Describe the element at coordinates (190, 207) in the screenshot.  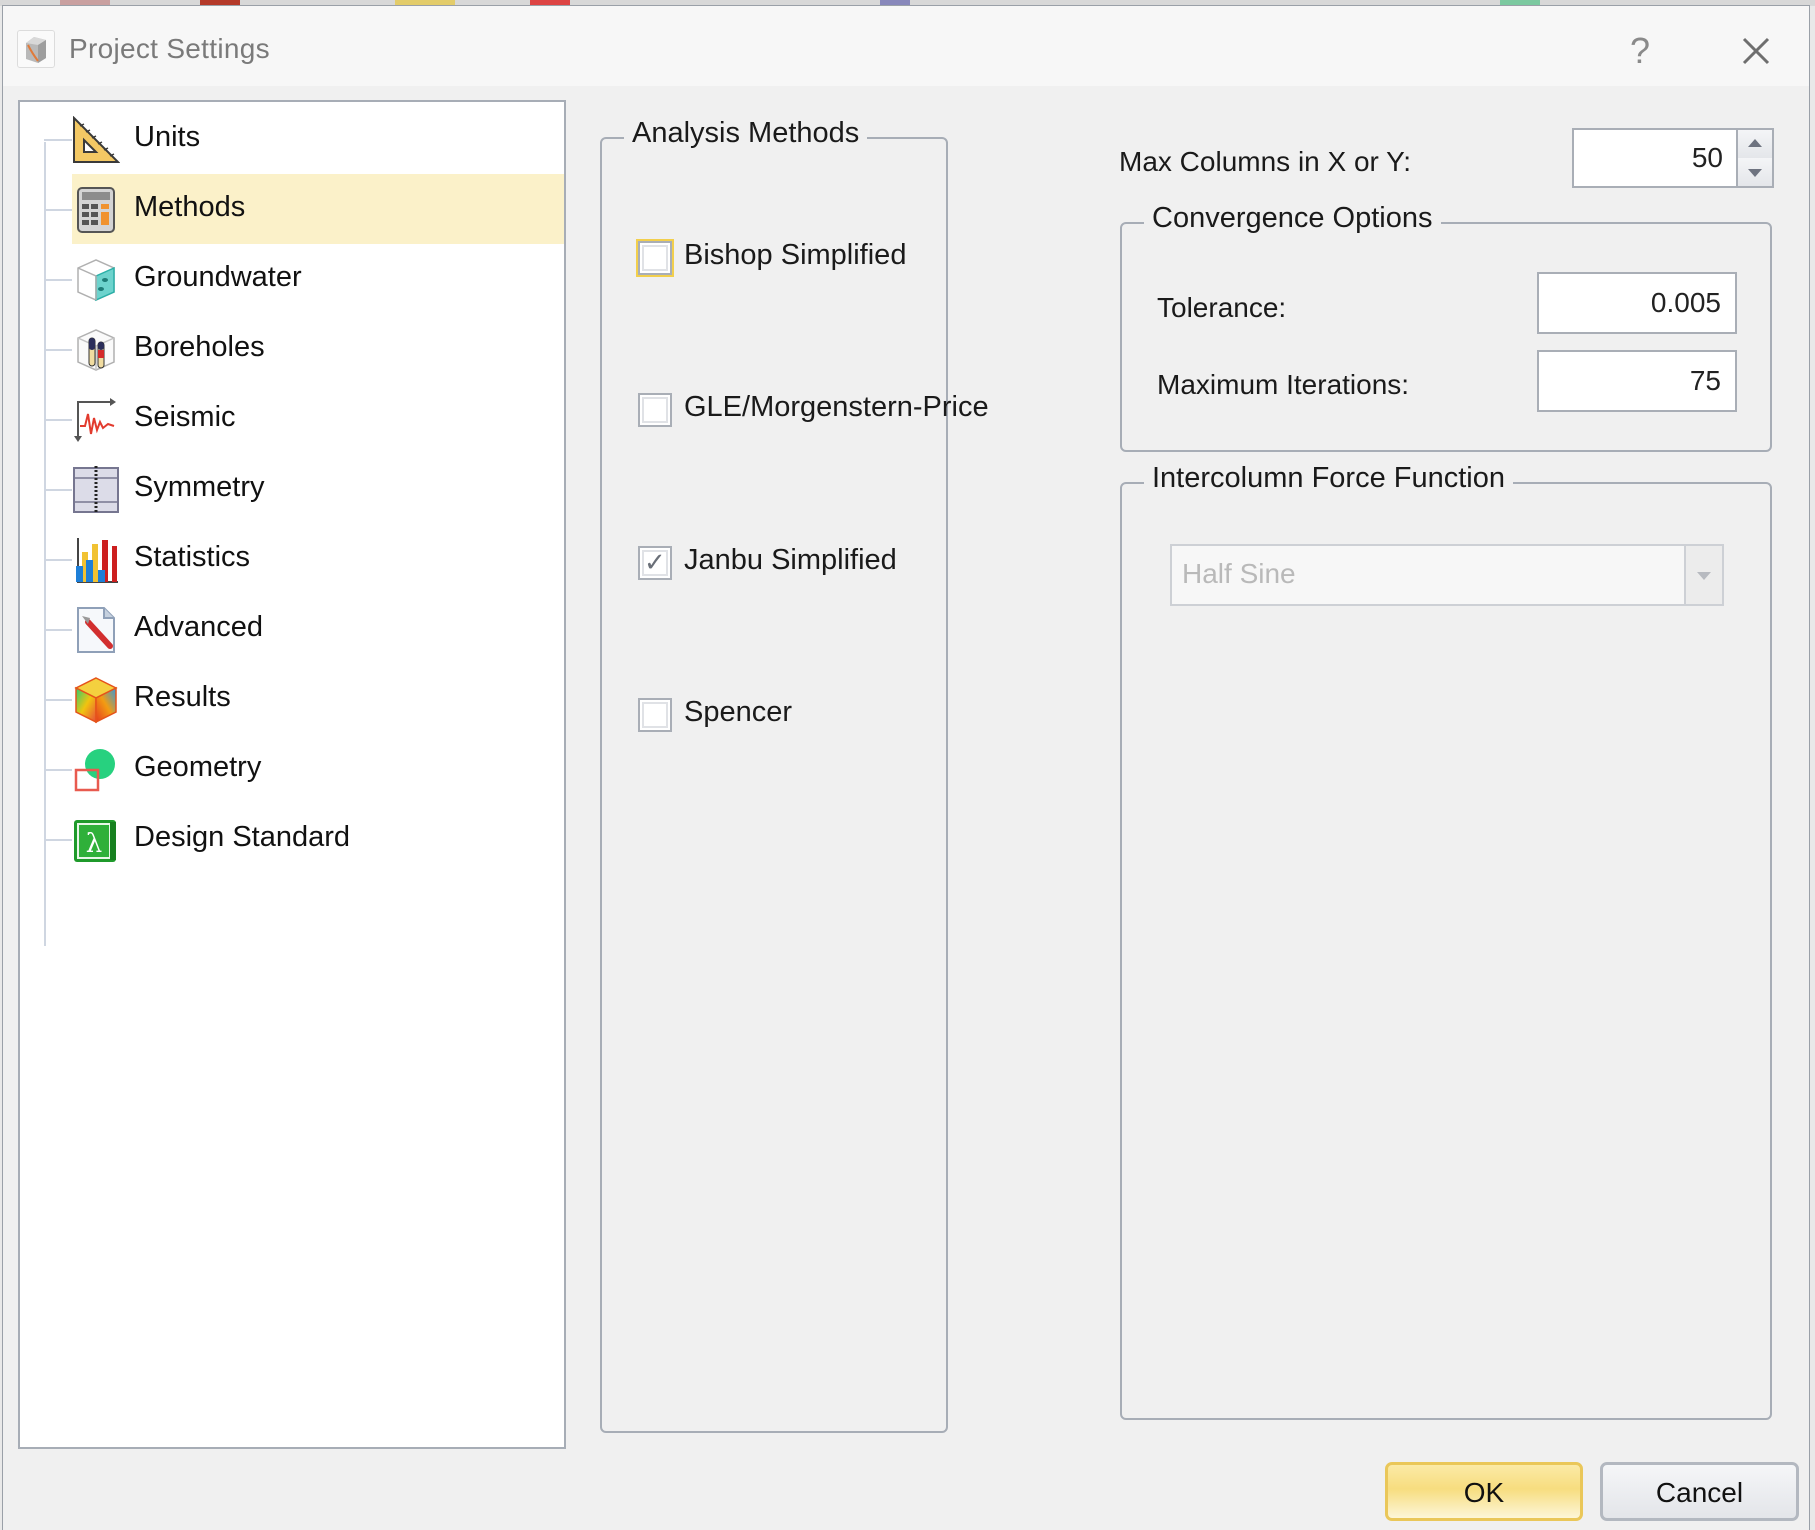
I see `sidebar-item-label: Methods` at that location.